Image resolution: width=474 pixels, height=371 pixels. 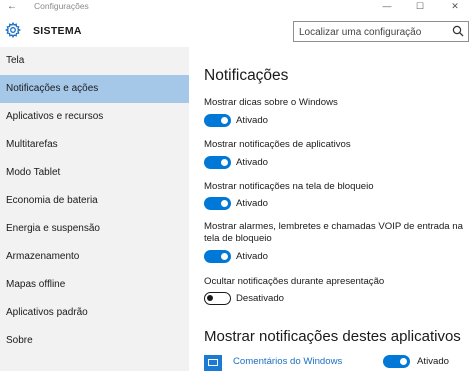 I want to click on toggle-state-app-comentarios: Ativado, so click(x=433, y=361).